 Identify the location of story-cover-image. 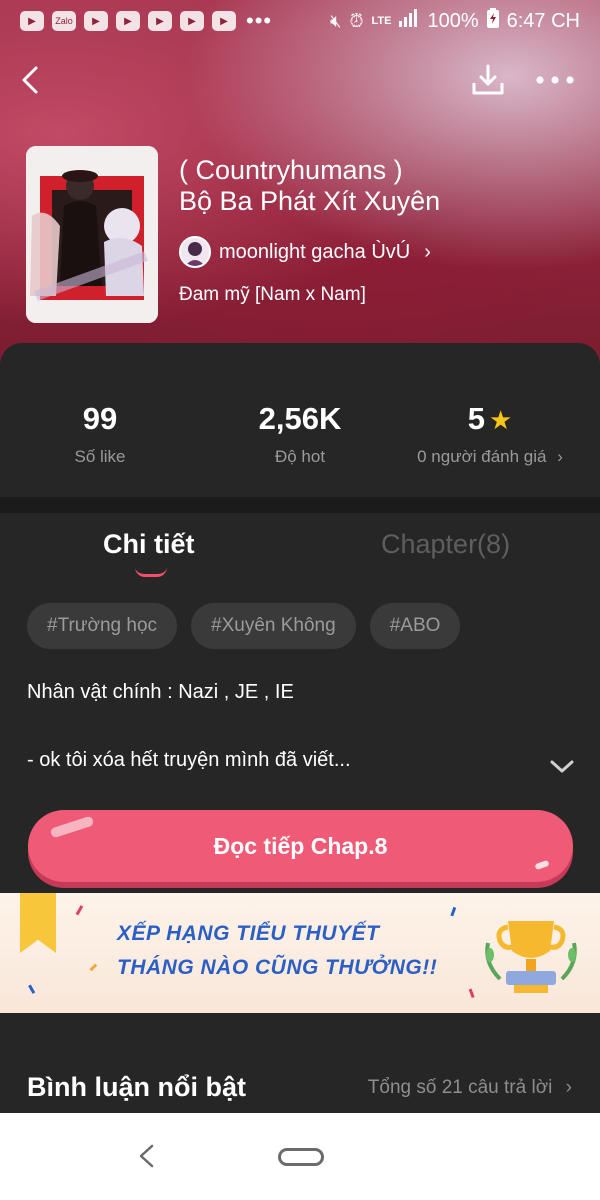
(92, 234).